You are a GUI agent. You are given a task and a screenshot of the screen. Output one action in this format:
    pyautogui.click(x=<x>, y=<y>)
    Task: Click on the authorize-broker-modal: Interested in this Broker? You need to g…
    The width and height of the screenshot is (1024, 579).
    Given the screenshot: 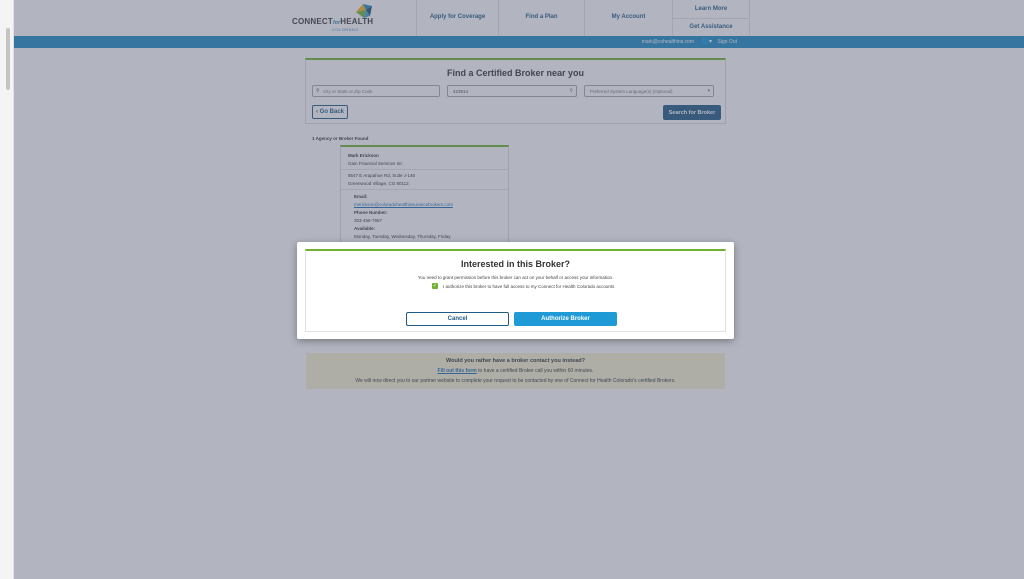 What is the action you would take?
    pyautogui.click(x=515, y=290)
    